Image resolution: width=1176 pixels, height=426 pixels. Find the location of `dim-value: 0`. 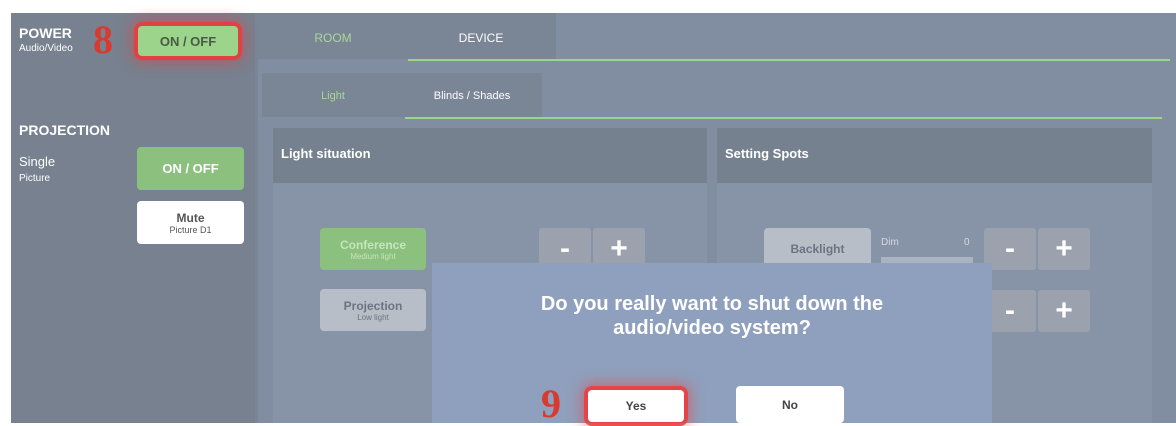

dim-value: 0 is located at coordinates (967, 242).